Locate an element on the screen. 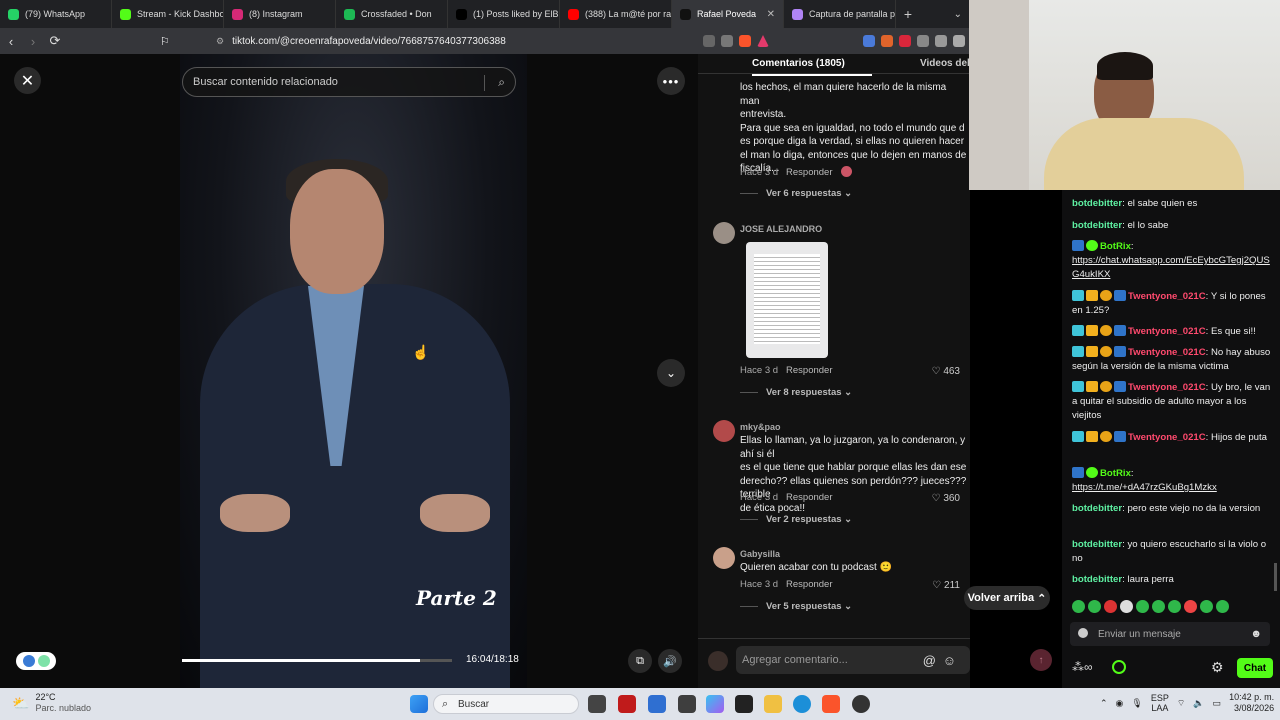 The image size is (1280, 720). windows-start-icon is located at coordinates (419, 704).